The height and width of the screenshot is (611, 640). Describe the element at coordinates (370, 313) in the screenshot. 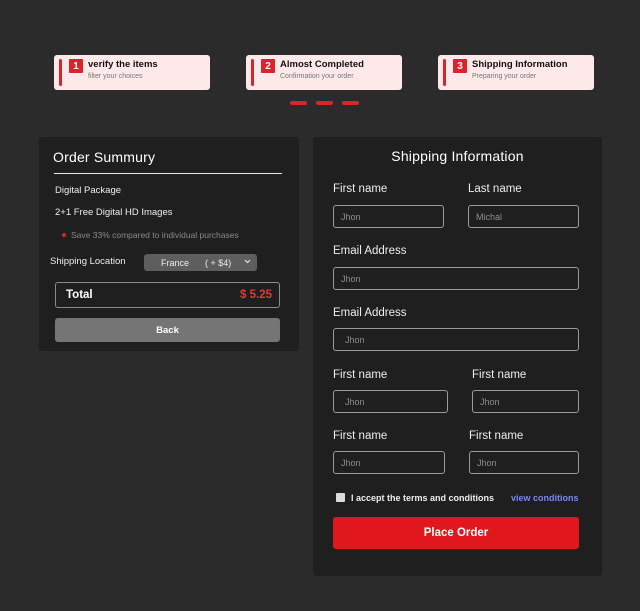

I see `email-label-2: Email Address` at that location.